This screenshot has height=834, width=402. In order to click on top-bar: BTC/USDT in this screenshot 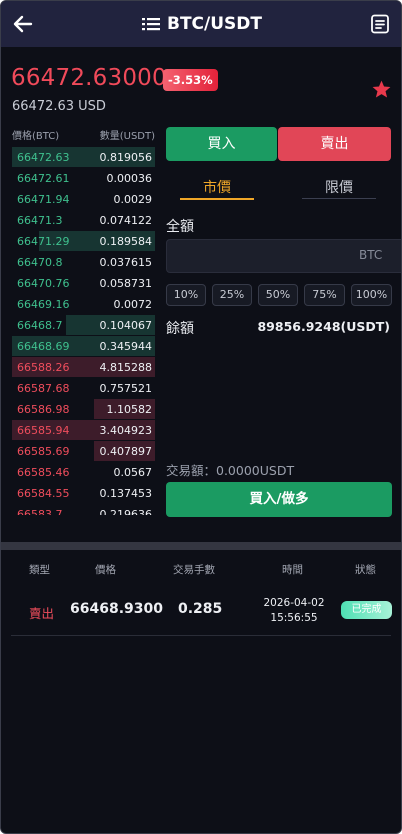, I will do `click(201, 24)`.